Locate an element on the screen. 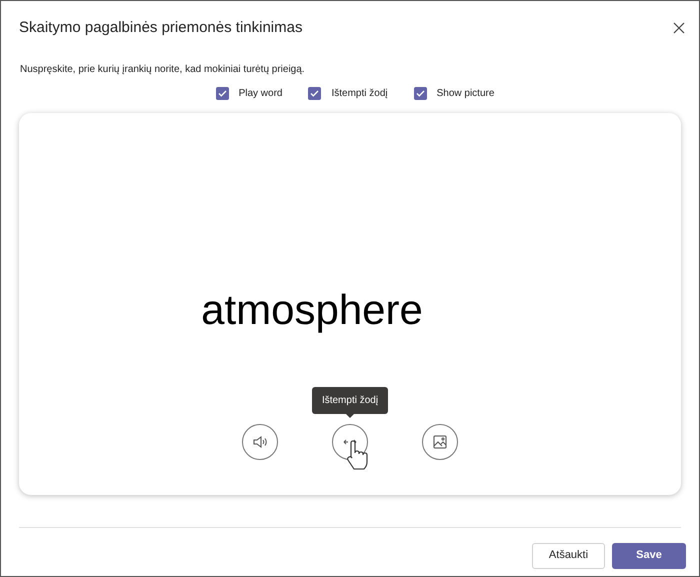  cancel-button: Atšaukti is located at coordinates (568, 555).